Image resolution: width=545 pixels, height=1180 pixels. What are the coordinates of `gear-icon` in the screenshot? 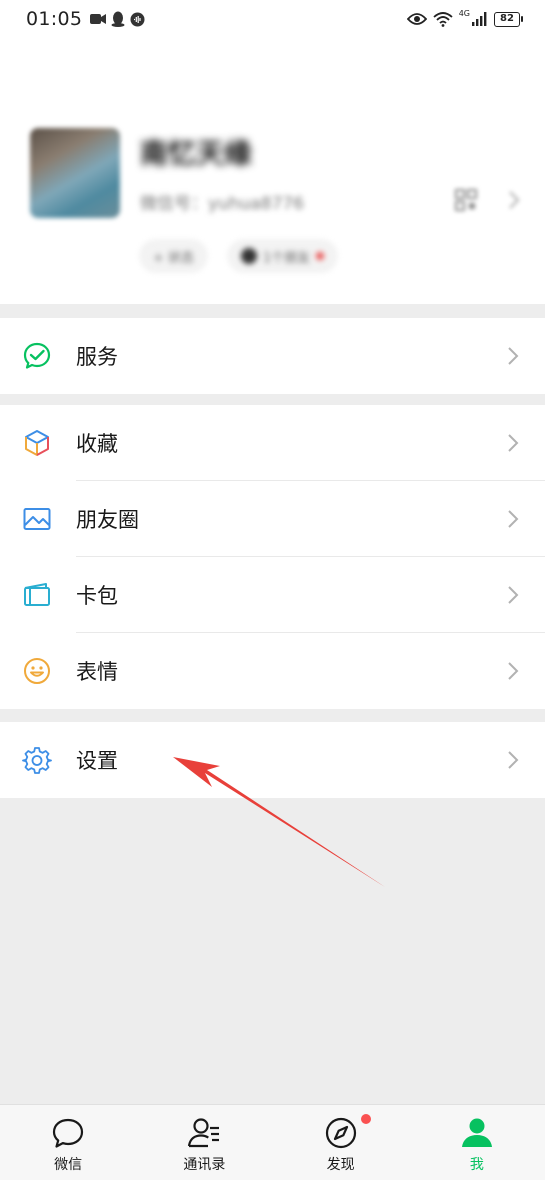 It's located at (37, 760).